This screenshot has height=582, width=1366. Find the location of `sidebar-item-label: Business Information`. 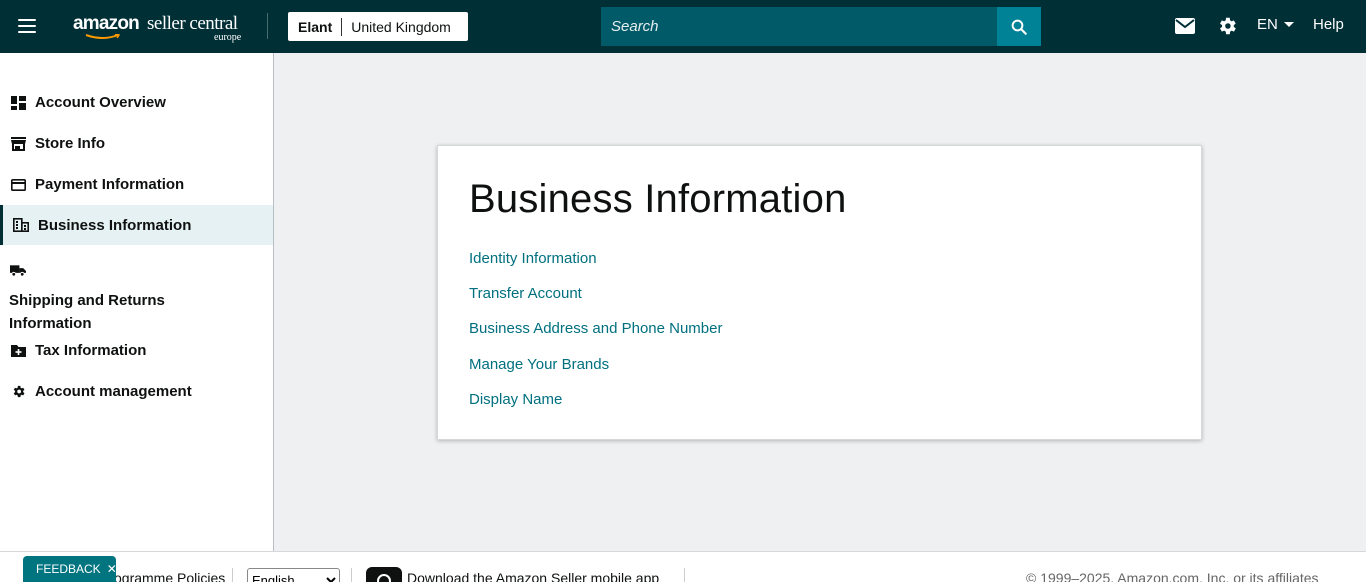

sidebar-item-label: Business Information is located at coordinates (115, 225).